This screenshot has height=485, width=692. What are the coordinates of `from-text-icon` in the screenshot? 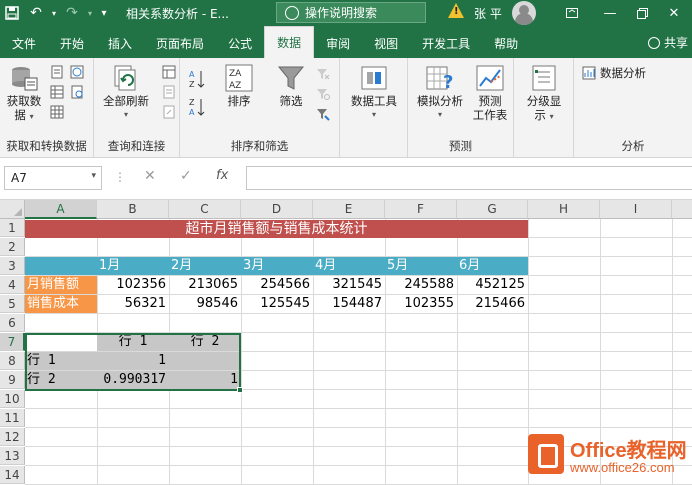 It's located at (57, 71).